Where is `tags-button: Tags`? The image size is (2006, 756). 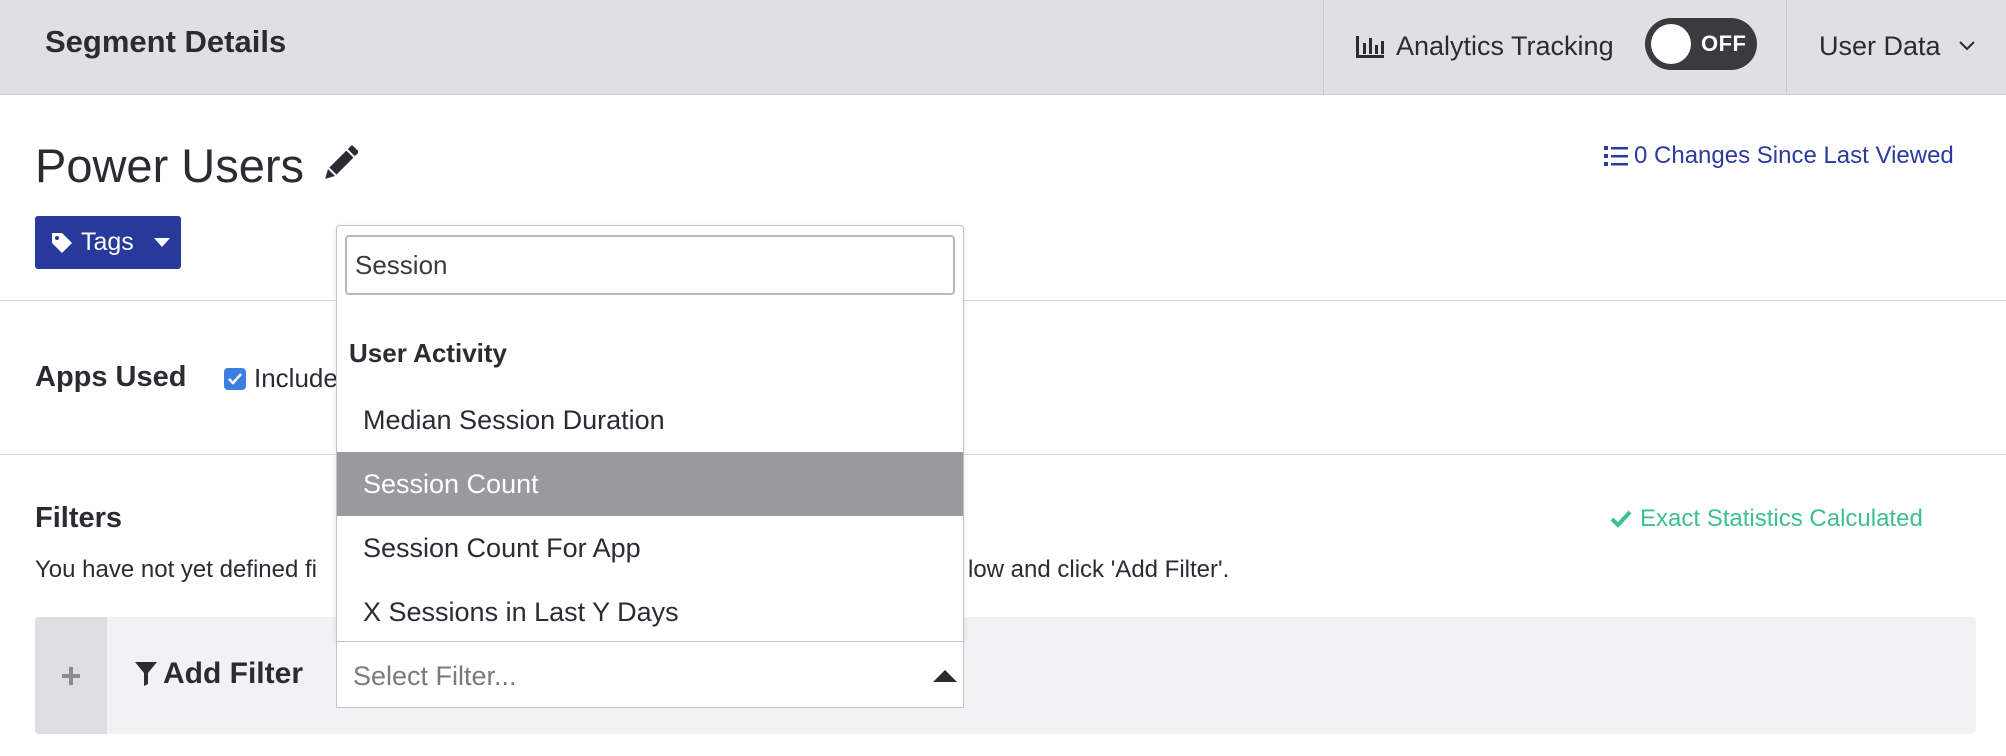 tags-button: Tags is located at coordinates (108, 242).